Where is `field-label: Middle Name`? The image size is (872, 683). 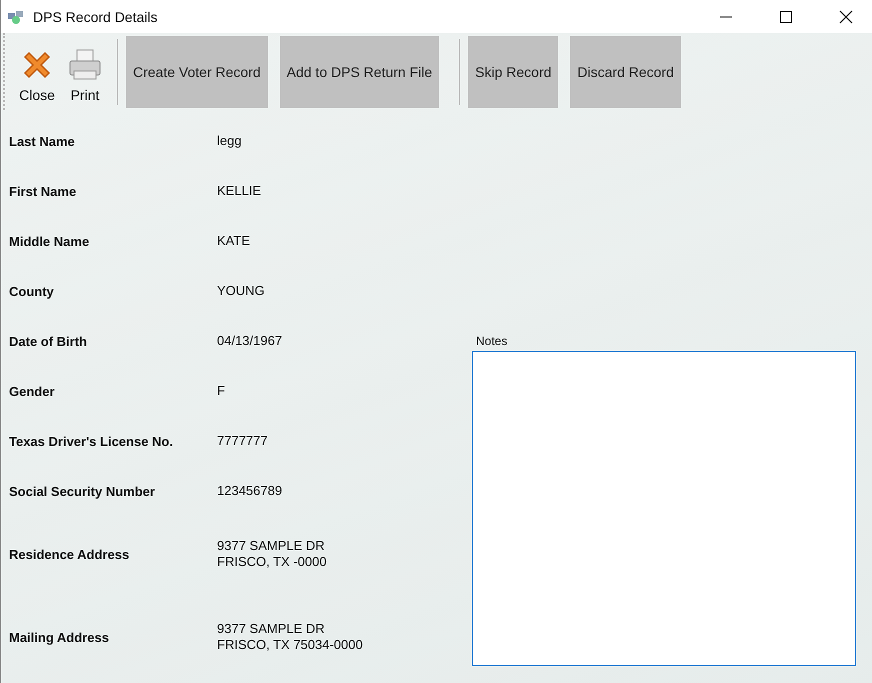 field-label: Middle Name is located at coordinates (49, 241).